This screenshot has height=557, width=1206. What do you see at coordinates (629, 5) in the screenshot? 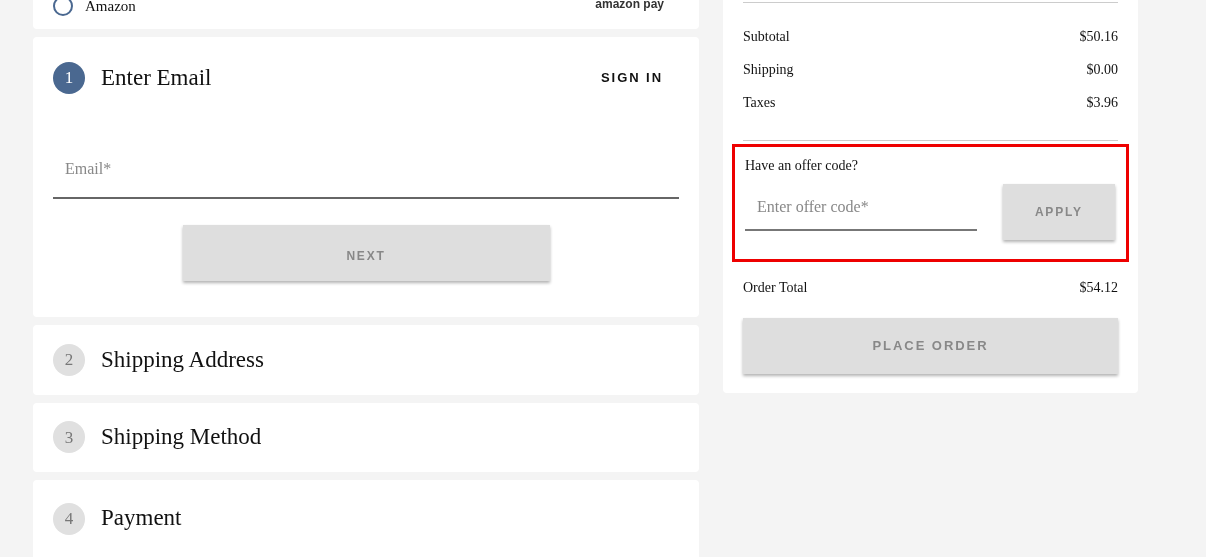
I see `amazon-pay-logo: amazon pay` at bounding box center [629, 5].